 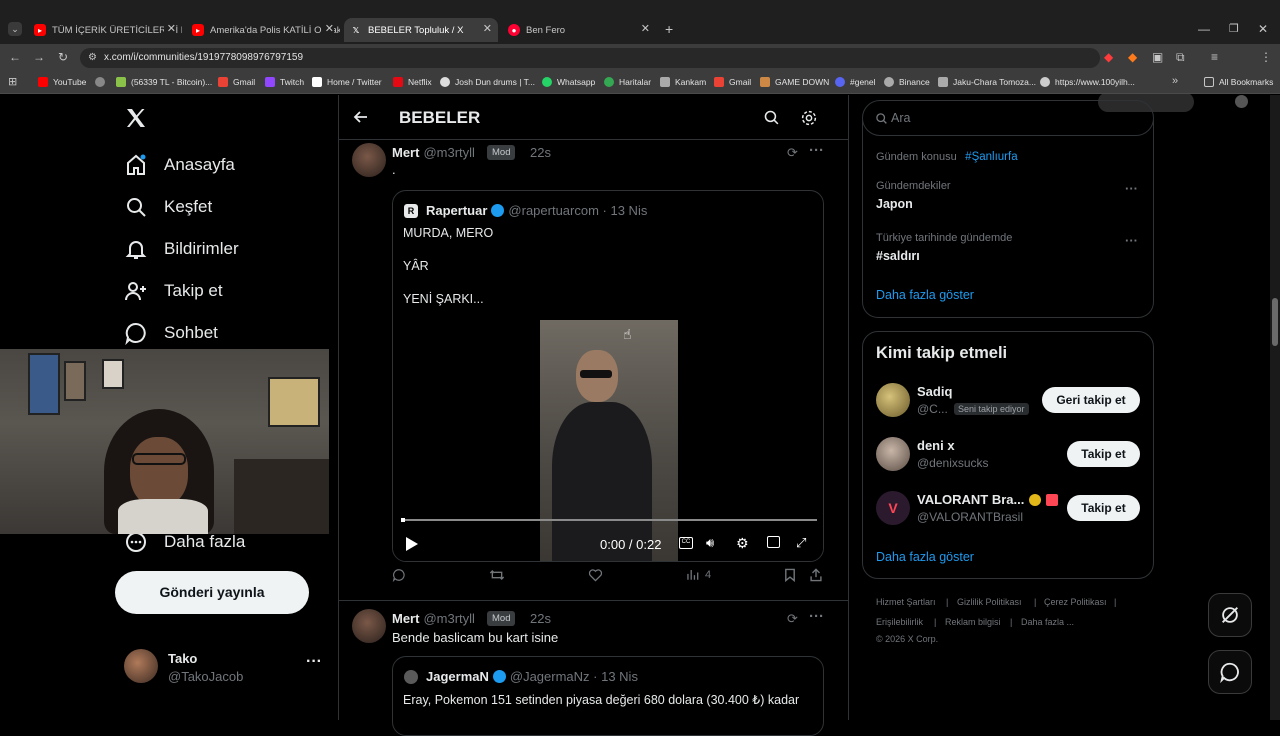 I want to click on nav-explore: Keşfet, so click(x=168, y=207).